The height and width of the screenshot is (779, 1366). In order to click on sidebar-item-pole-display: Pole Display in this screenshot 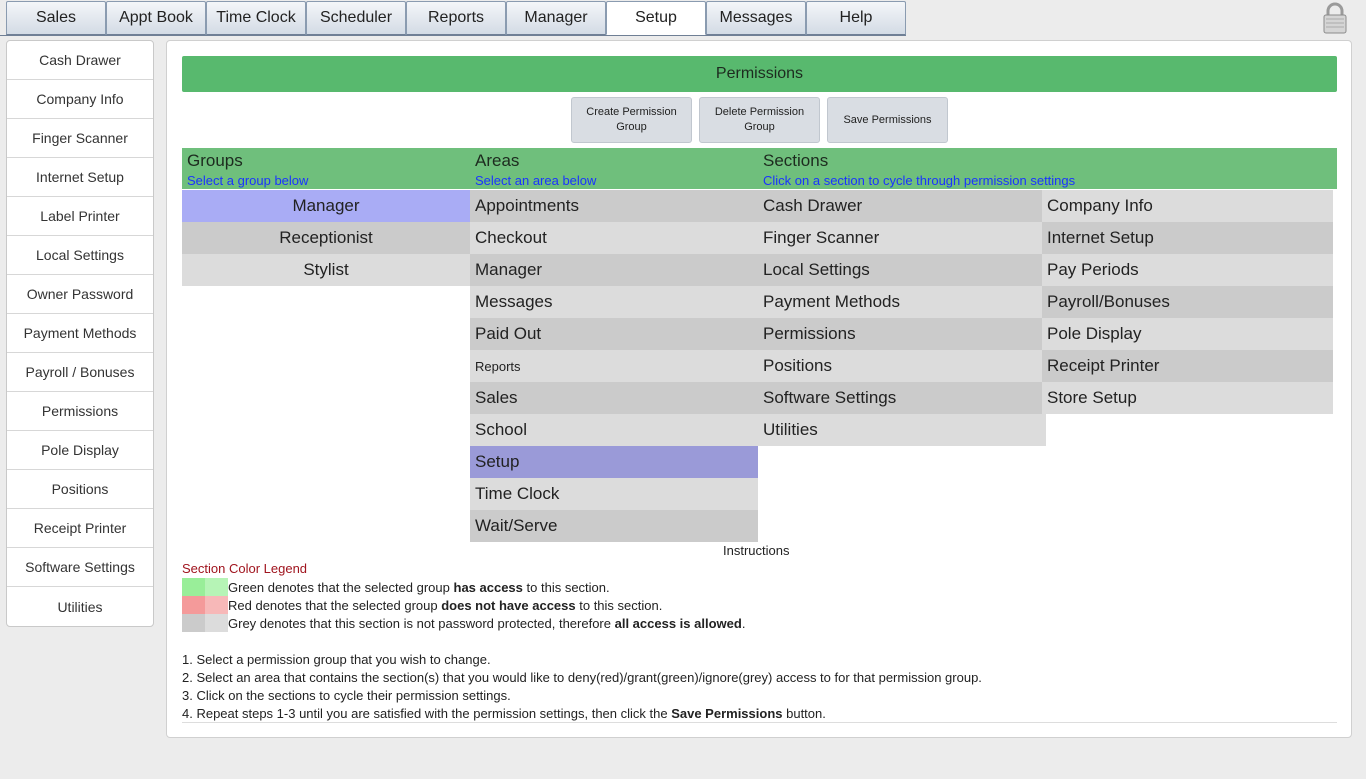, I will do `click(80, 450)`.